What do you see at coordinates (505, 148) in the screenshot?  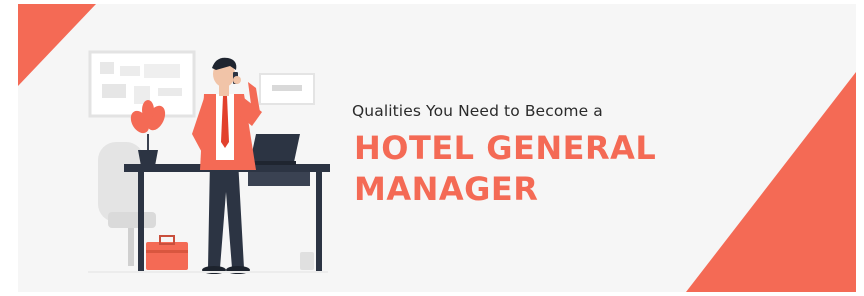 I see `headline-line-1: HOTEL GENERAL` at bounding box center [505, 148].